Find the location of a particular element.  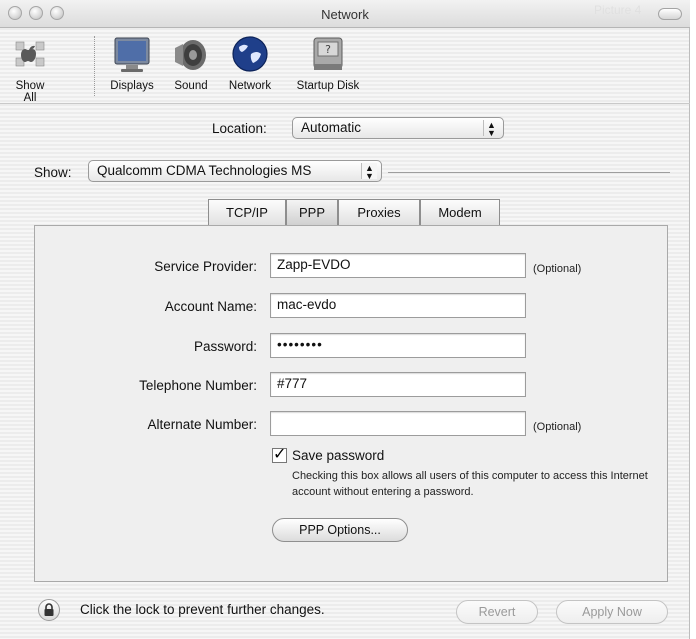

globe-icon is located at coordinates (250, 54).